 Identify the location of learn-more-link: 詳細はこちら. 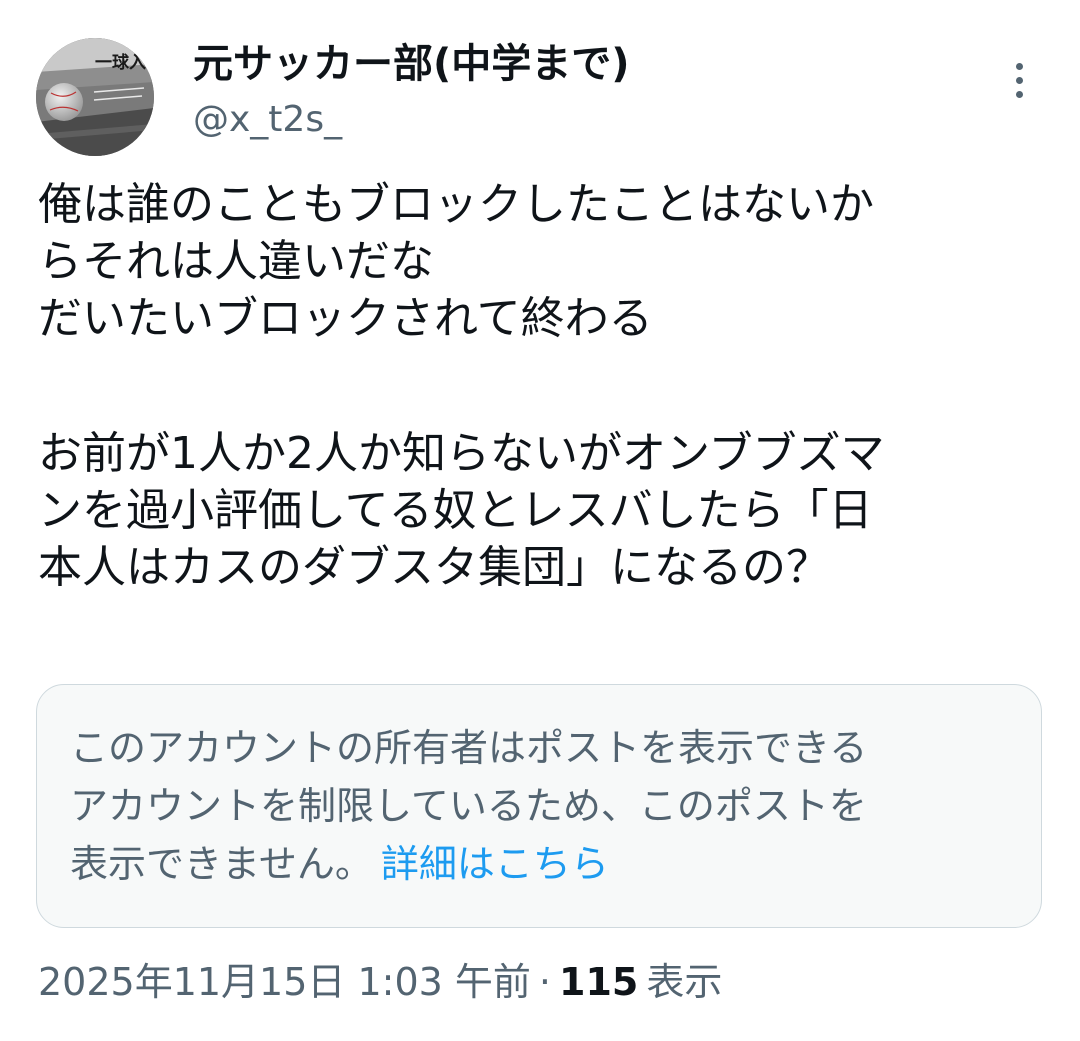
(495, 864).